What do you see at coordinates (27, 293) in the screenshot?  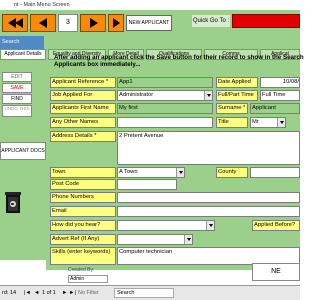 I see `first-record-nav-icon: |◄` at bounding box center [27, 293].